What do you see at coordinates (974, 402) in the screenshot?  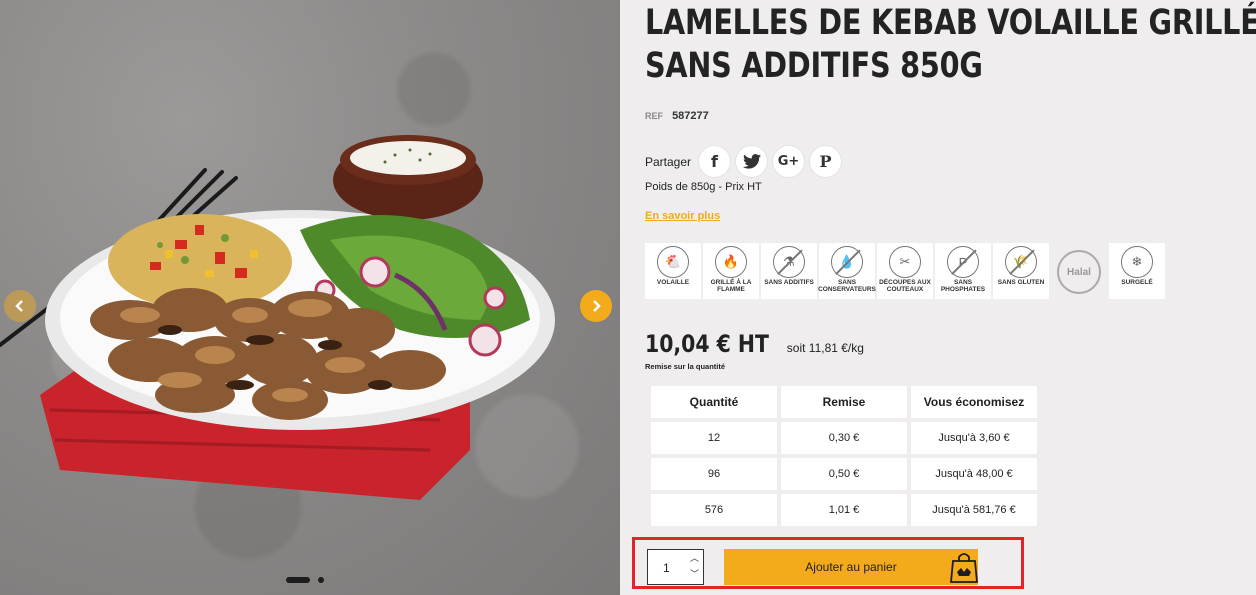 I see `column-header-savings: Vous économisez` at bounding box center [974, 402].